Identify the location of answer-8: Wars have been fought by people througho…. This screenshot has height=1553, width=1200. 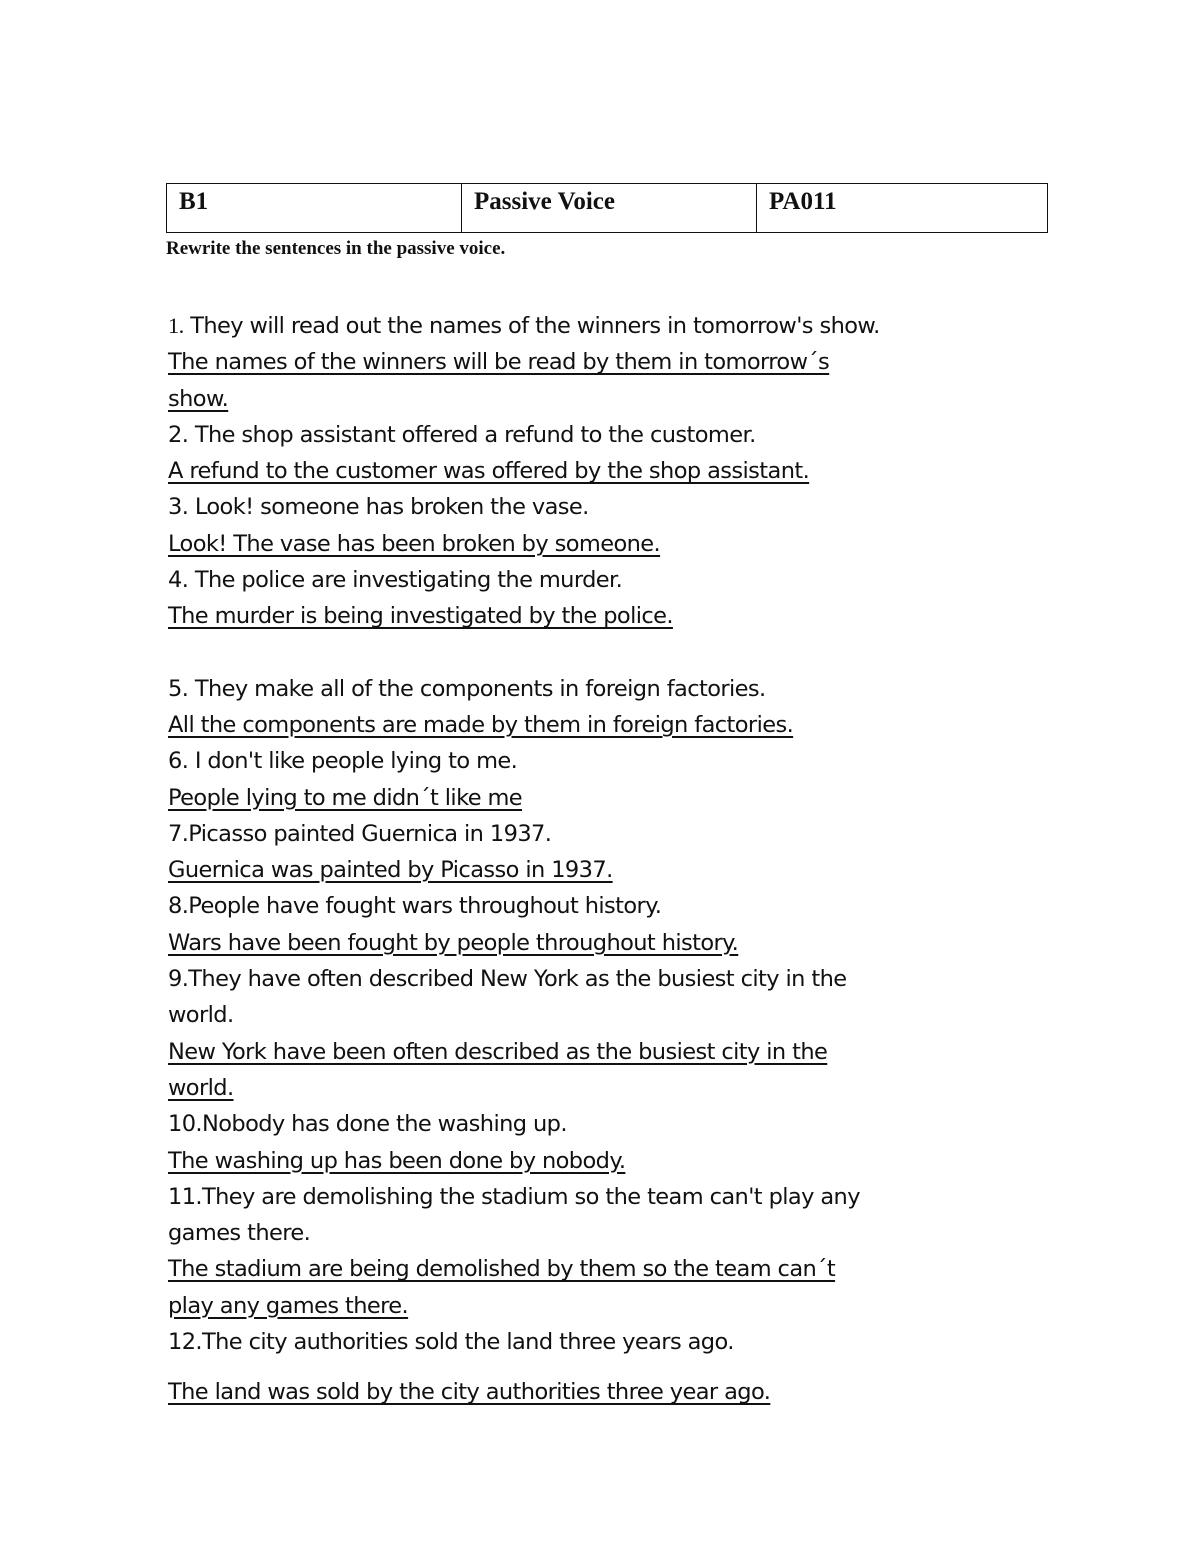
(453, 942).